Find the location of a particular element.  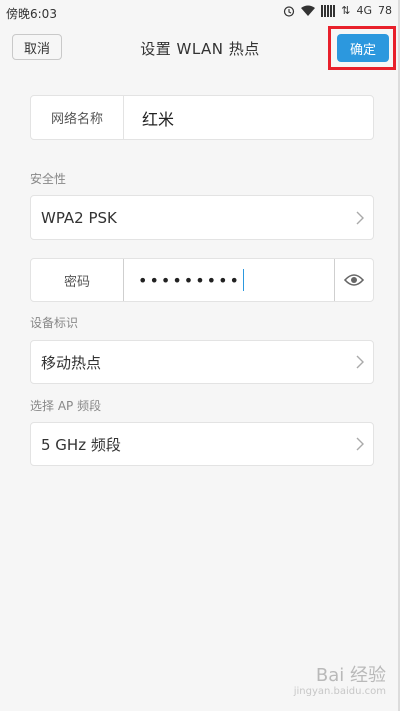

confirm-button: 确定 is located at coordinates (363, 48).